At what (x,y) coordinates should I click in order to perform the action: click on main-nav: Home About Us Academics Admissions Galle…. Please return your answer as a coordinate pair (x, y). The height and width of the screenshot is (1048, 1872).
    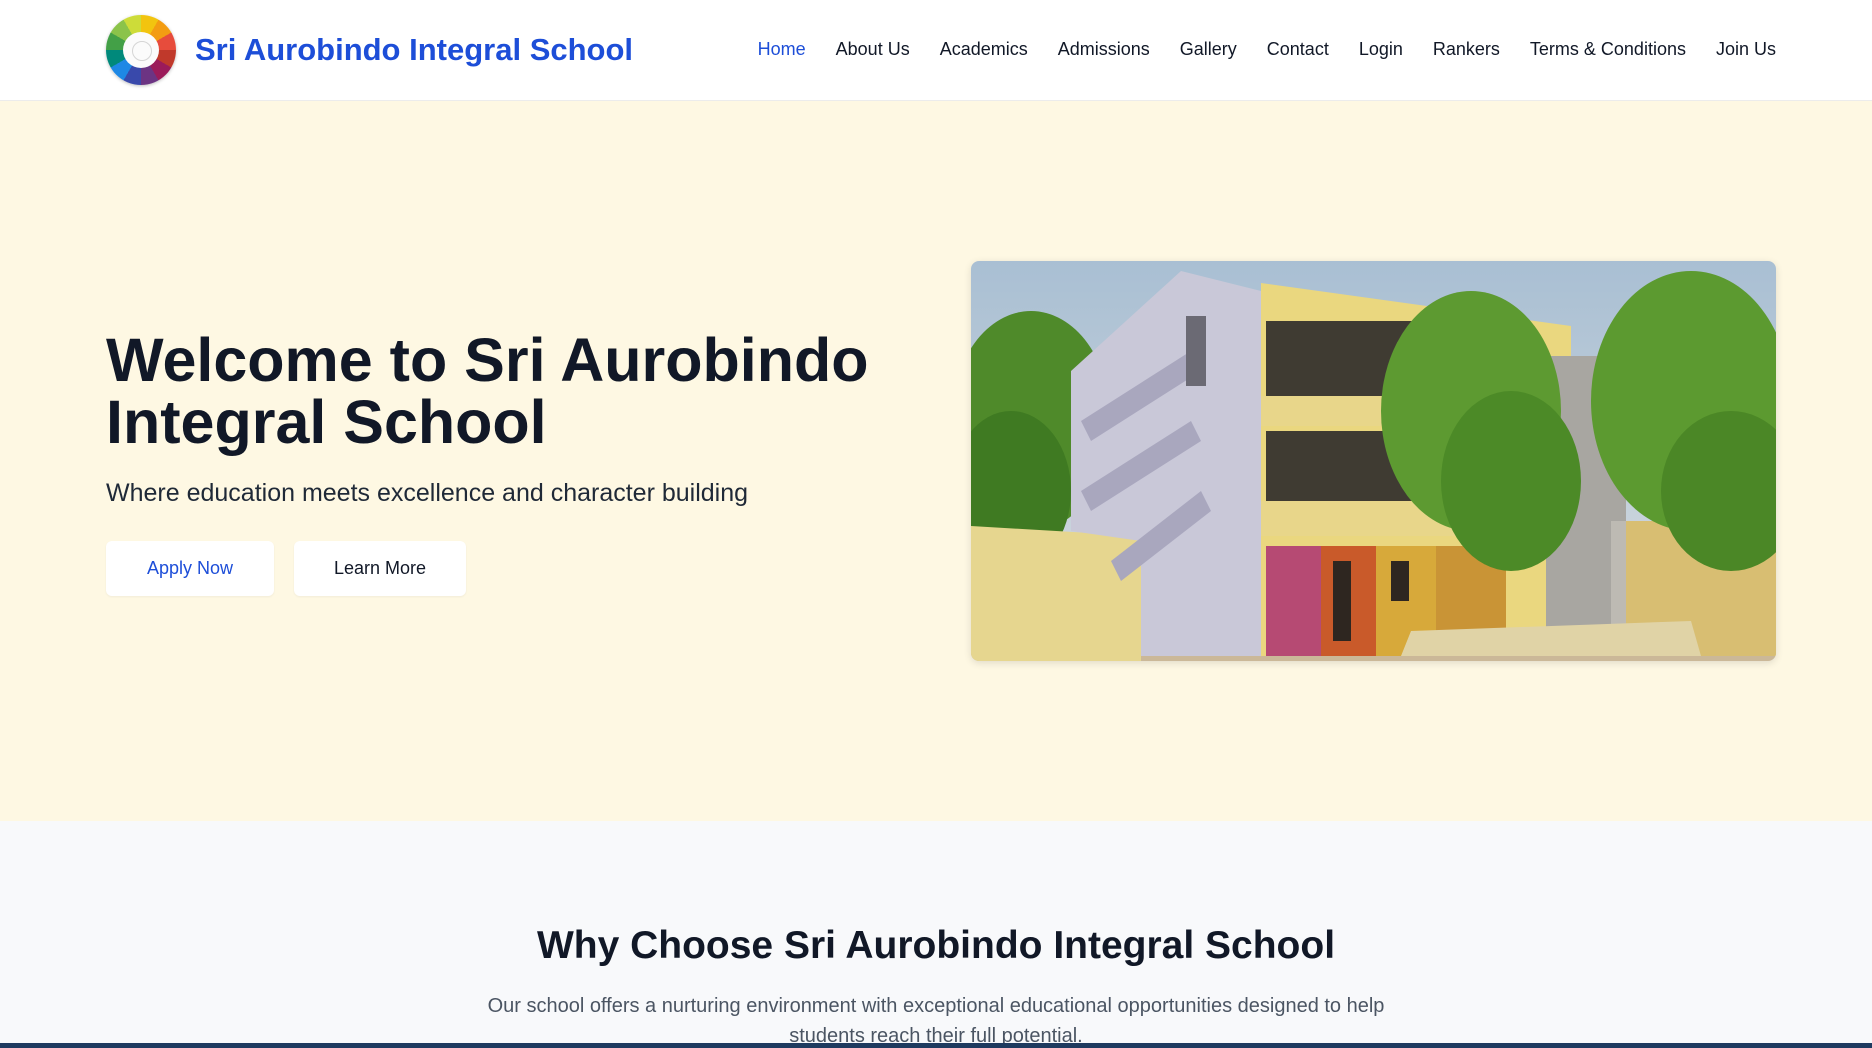
    Looking at the image, I should click on (1267, 49).